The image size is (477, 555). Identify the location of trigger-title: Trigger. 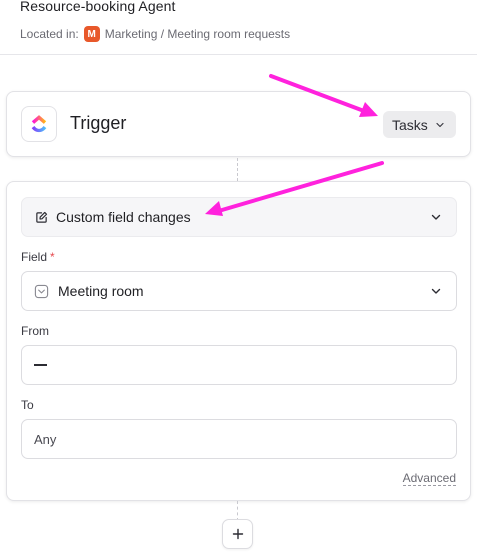
(98, 123).